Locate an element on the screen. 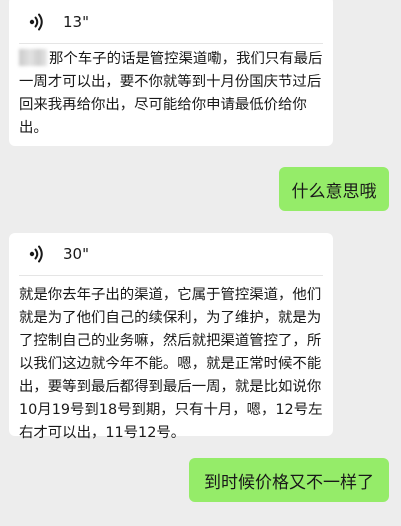 This screenshot has width=401, height=526. message-text-4: 到时候价格又不一样了 is located at coordinates (289, 482).